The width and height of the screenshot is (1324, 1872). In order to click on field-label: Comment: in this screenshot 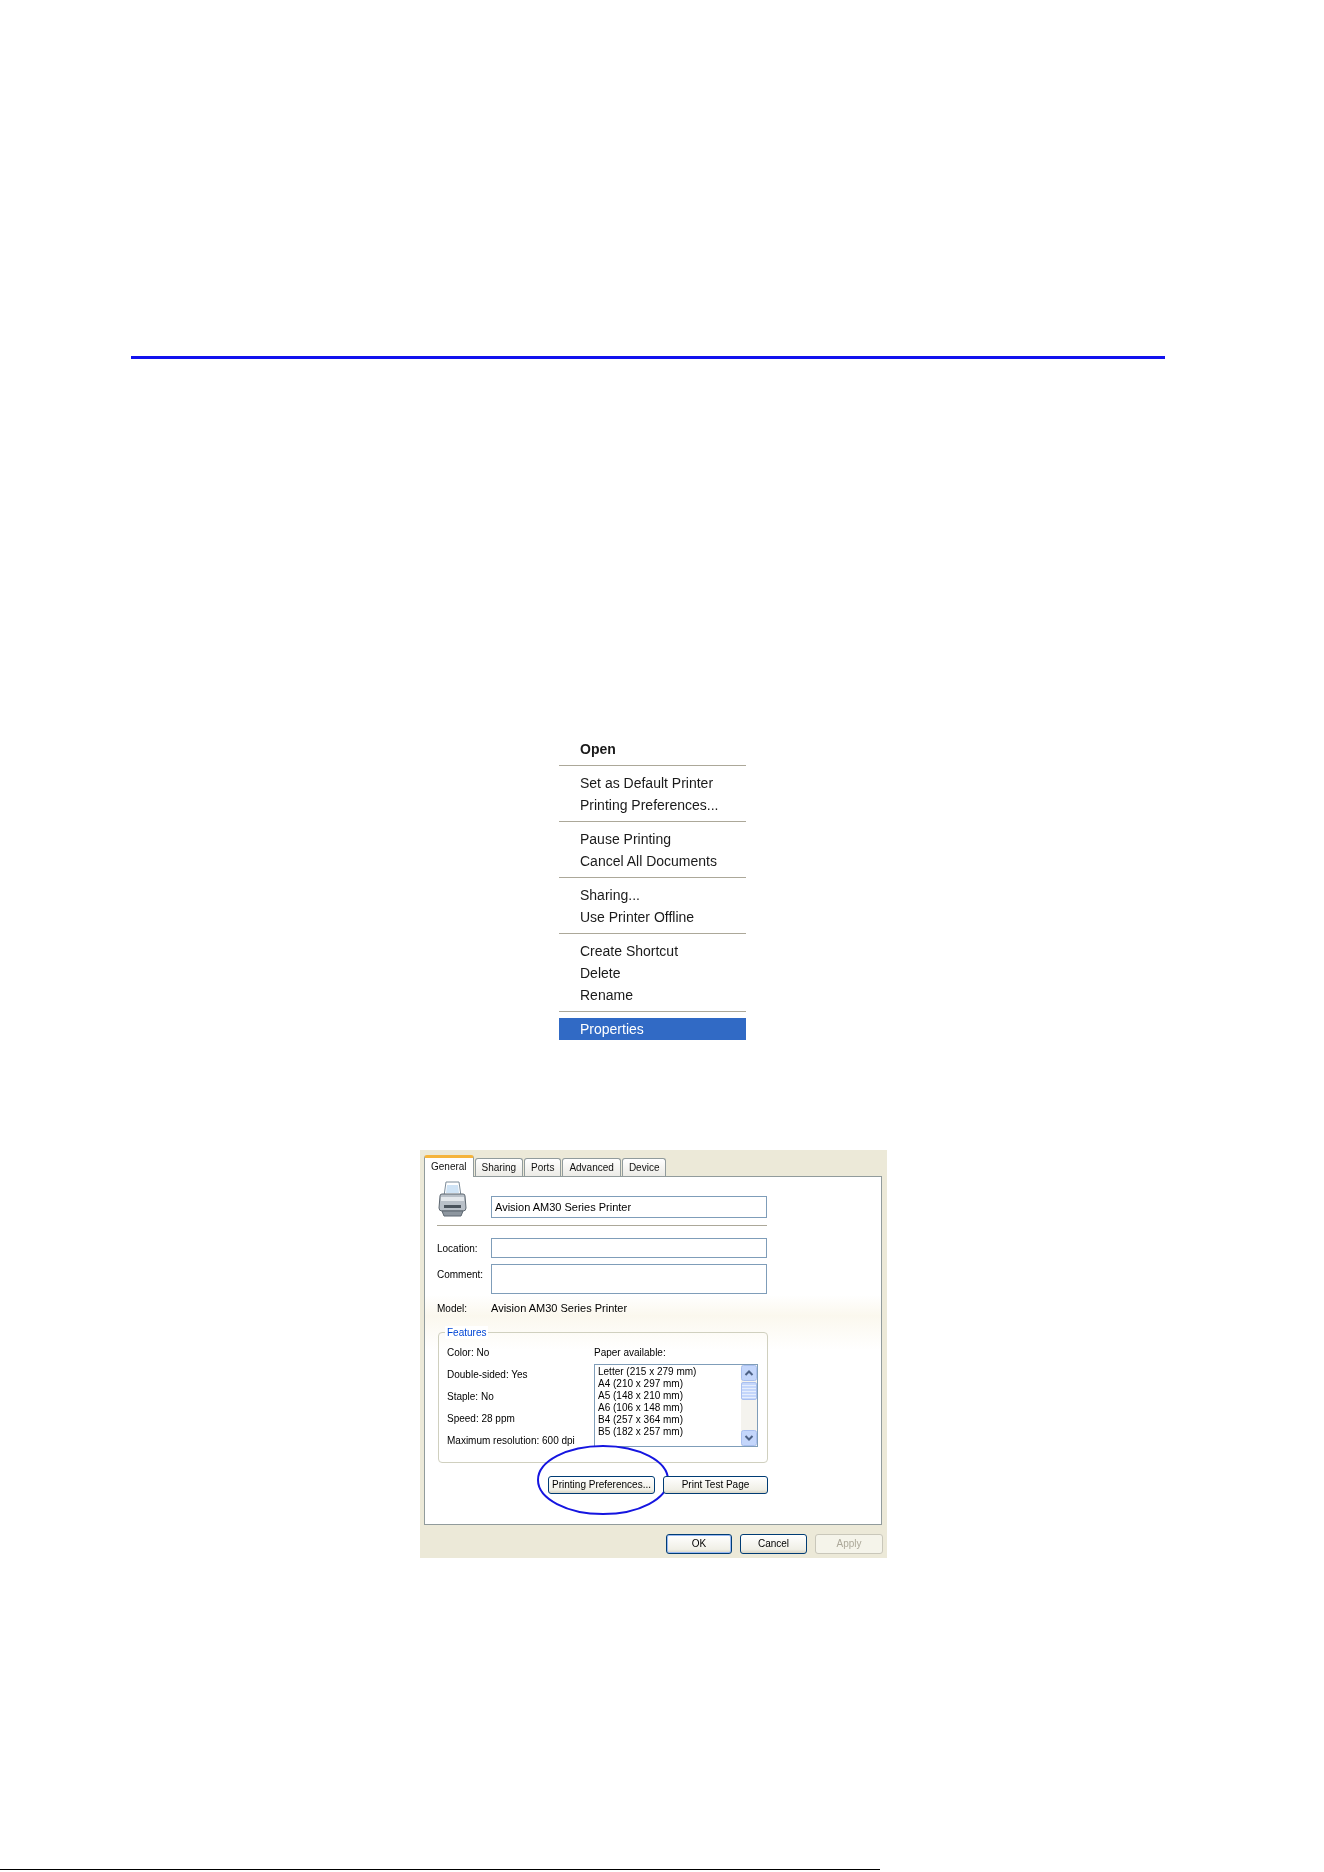, I will do `click(461, 1274)`.